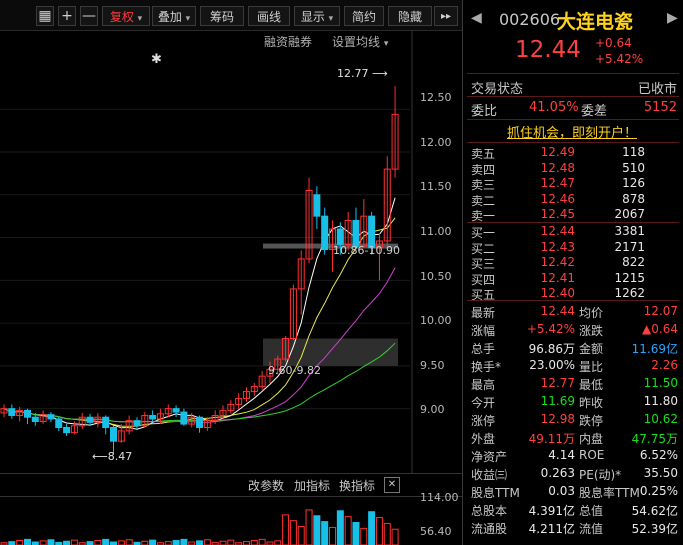 This screenshot has width=683, height=545. Describe the element at coordinates (660, 311) in the screenshot. I see `stat-value: 12.07` at that location.